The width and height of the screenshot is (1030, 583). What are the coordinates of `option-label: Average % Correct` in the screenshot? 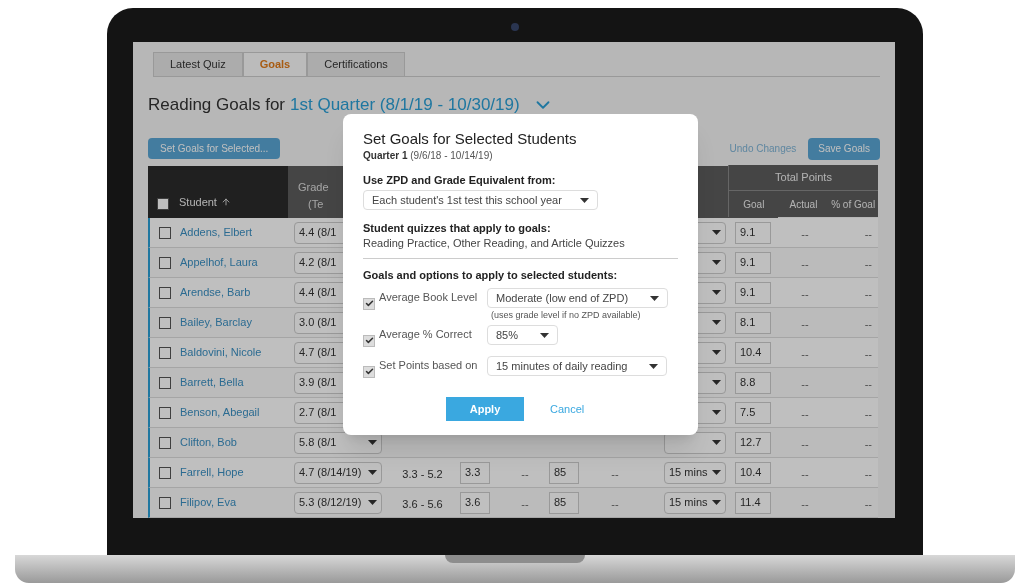 It's located at (426, 334).